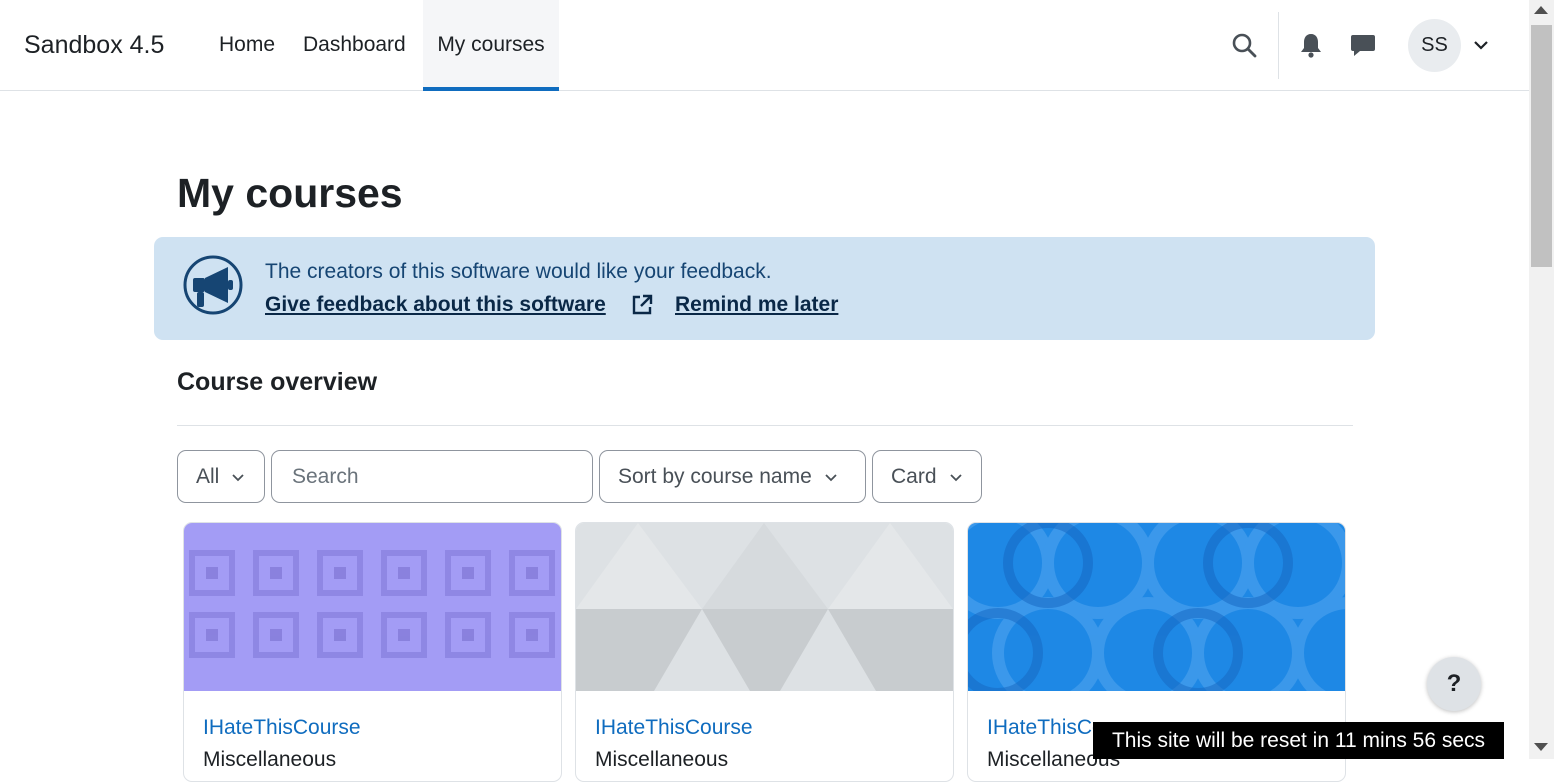 The width and height of the screenshot is (1554, 782). I want to click on give-feedback-link: Give feedback about this software, so click(435, 305).